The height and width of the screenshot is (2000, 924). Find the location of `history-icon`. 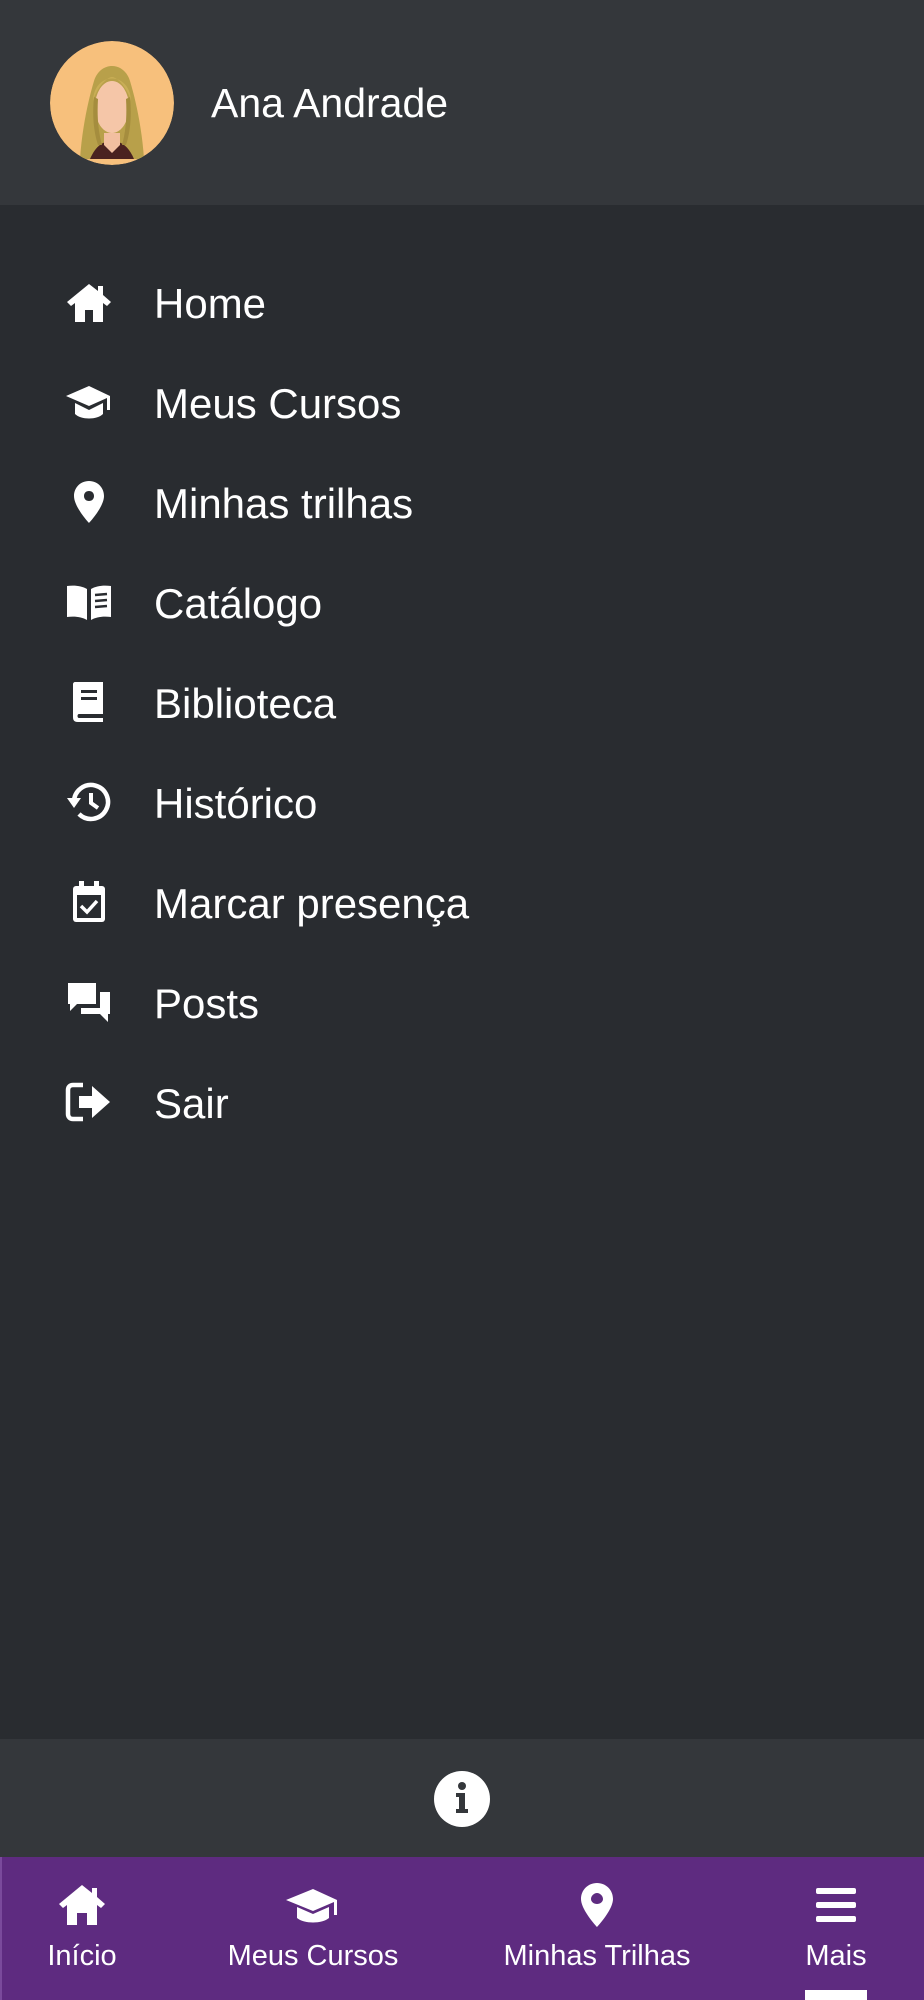

history-icon is located at coordinates (89, 802).